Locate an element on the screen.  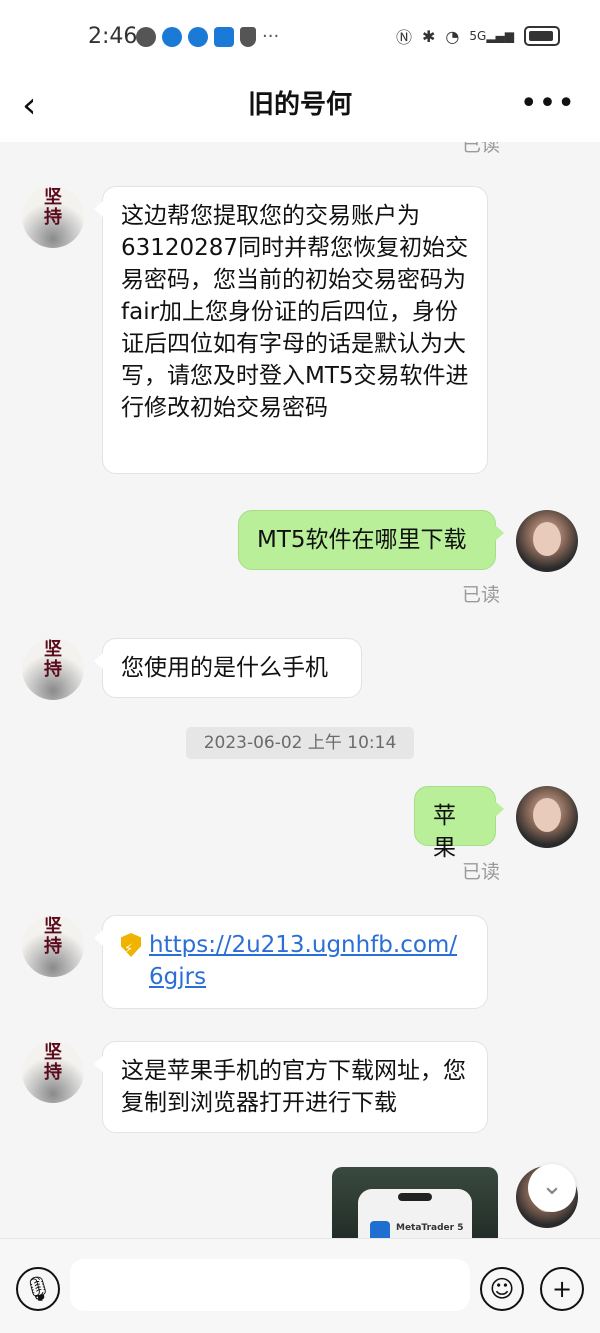
received-message: 这是苹果手机的官方下载网址，您复制到浏览器打开进行下载 is located at coordinates (291, 1087).